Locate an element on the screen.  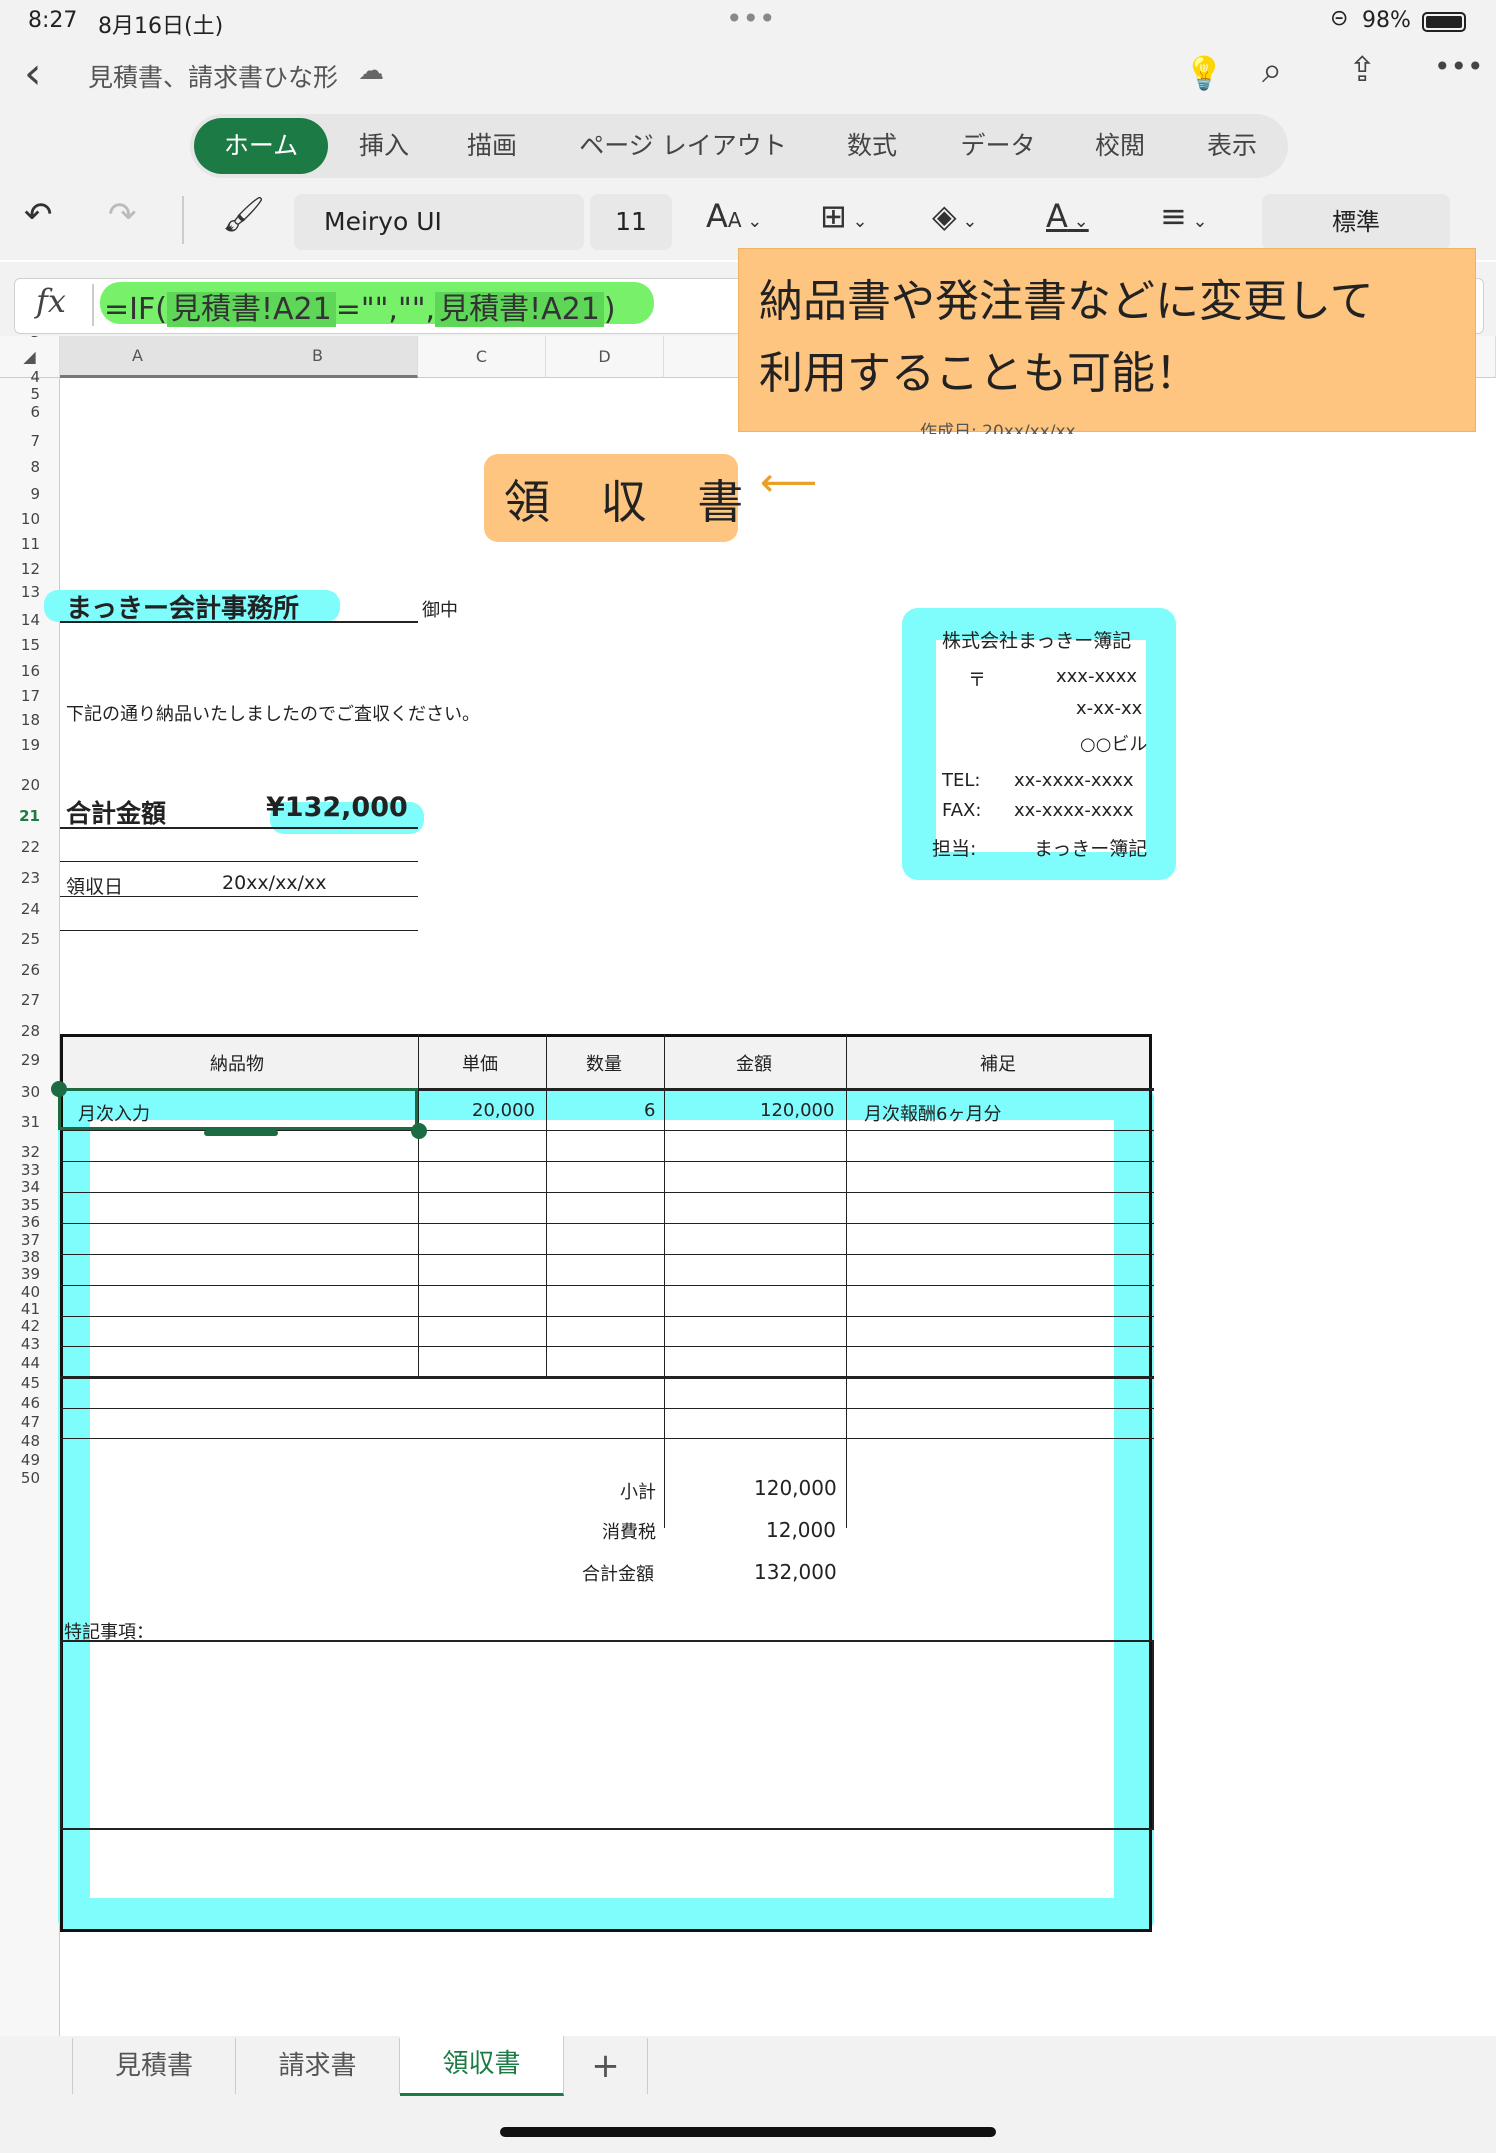
row-header: 20 is located at coordinates (20, 785).